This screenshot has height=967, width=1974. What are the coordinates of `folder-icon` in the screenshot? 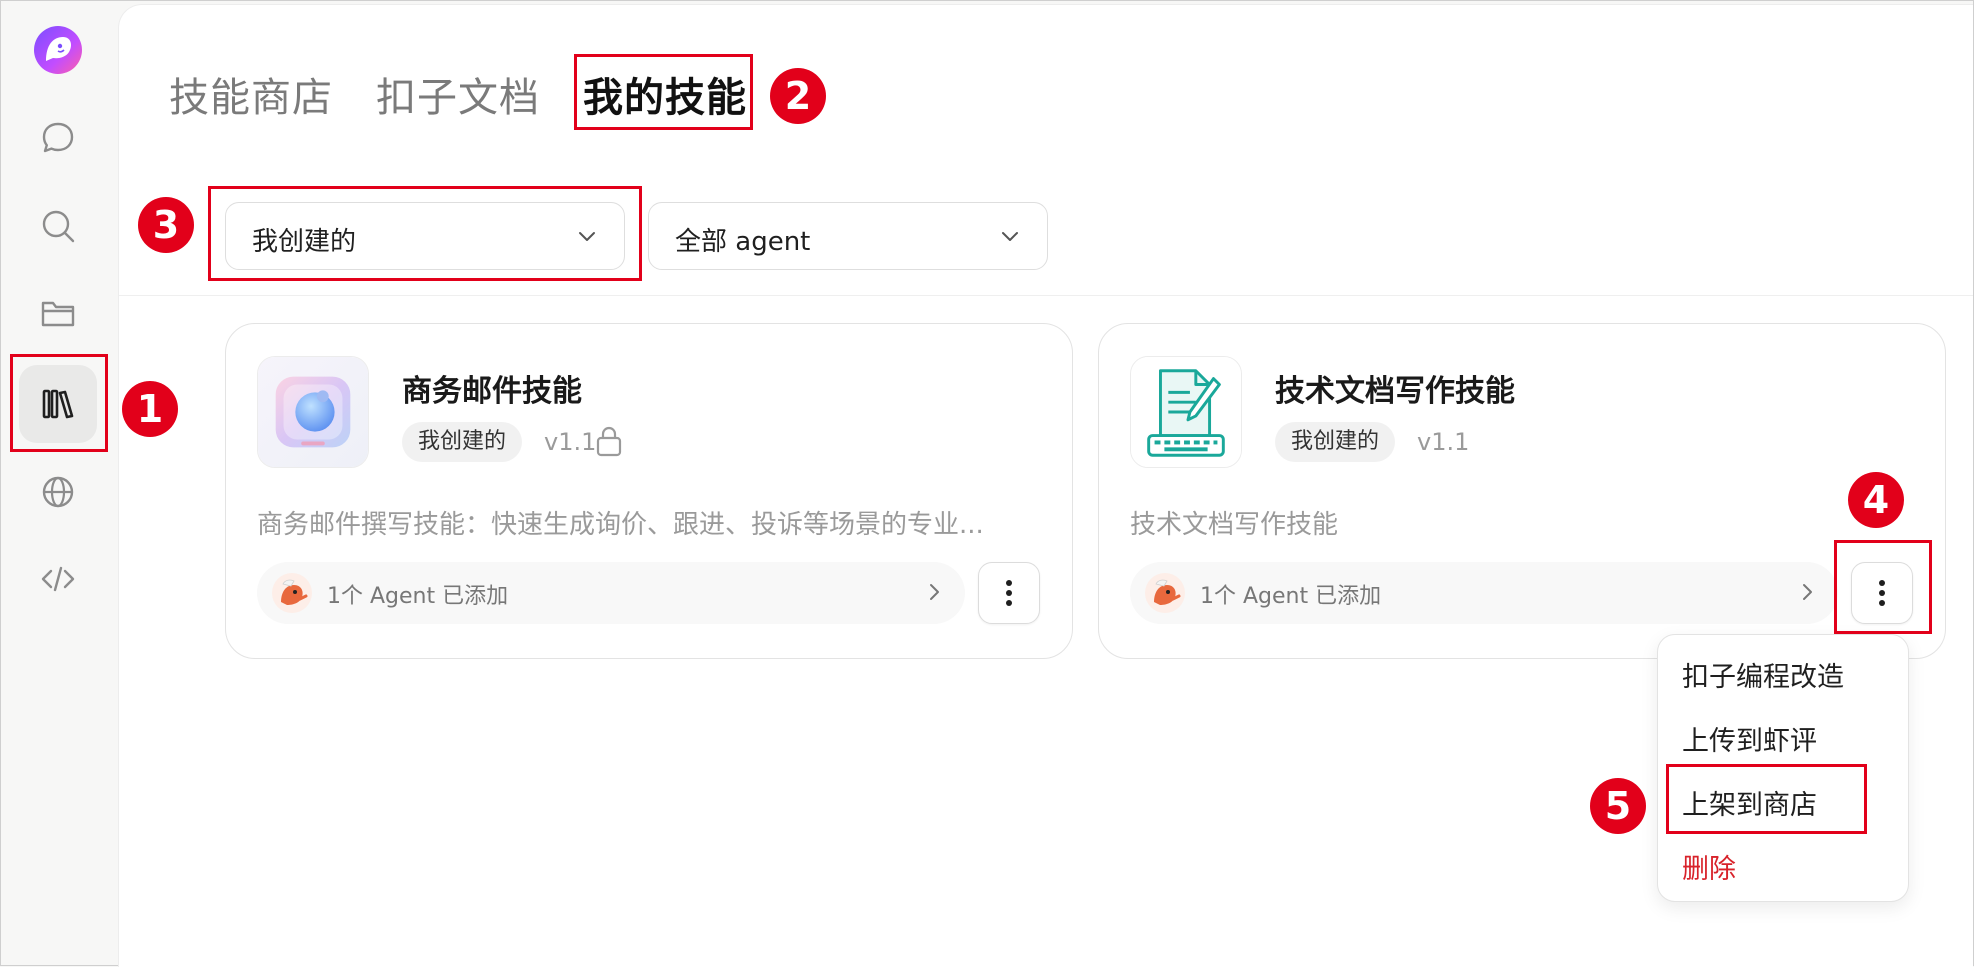 It's located at (58, 314).